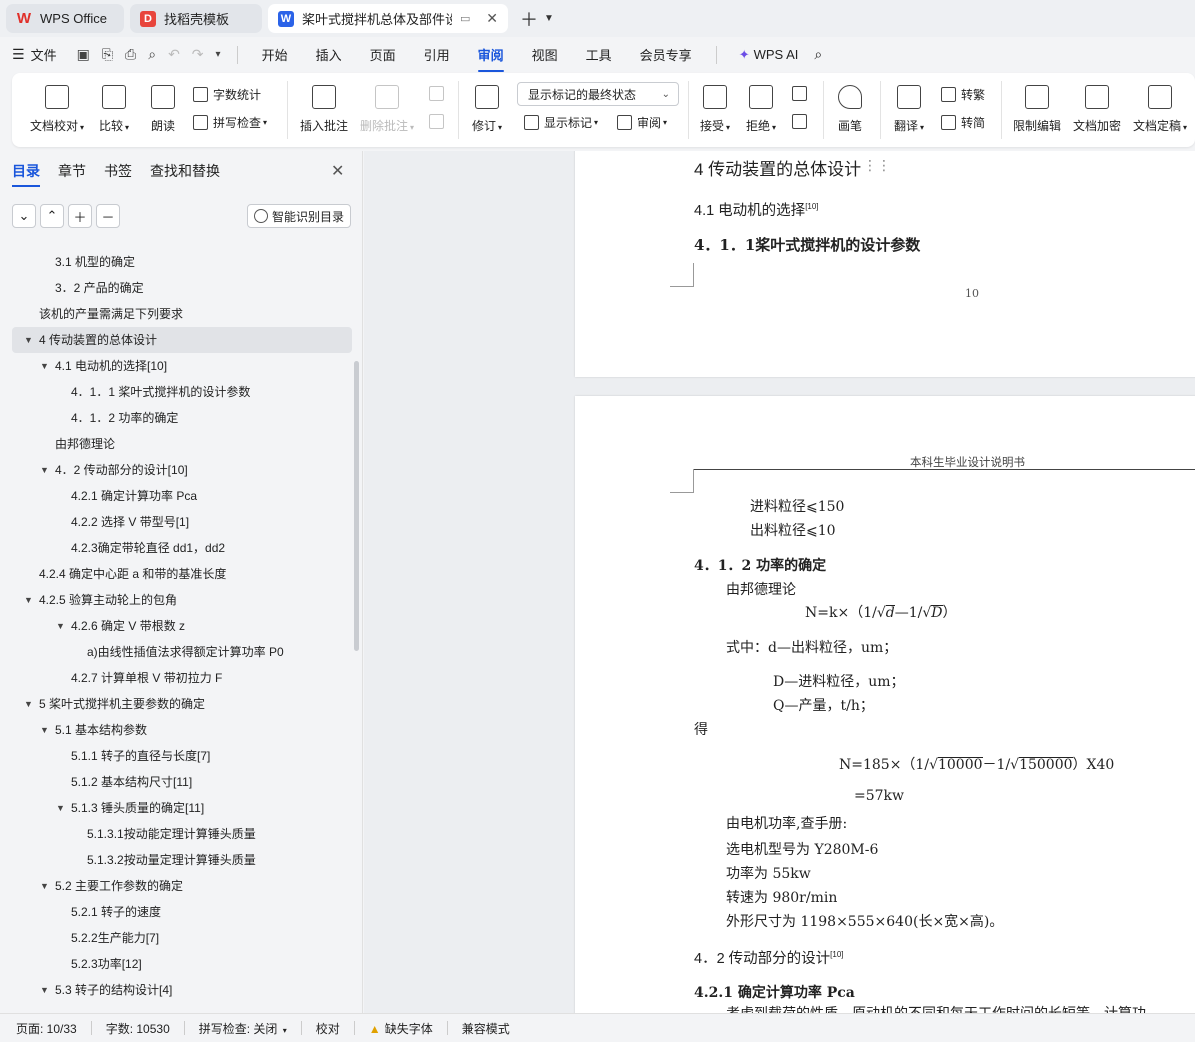 The width and height of the screenshot is (1195, 1042). Describe the element at coordinates (163, 109) in the screenshot. I see `read-aloud-button: 朗读` at that location.